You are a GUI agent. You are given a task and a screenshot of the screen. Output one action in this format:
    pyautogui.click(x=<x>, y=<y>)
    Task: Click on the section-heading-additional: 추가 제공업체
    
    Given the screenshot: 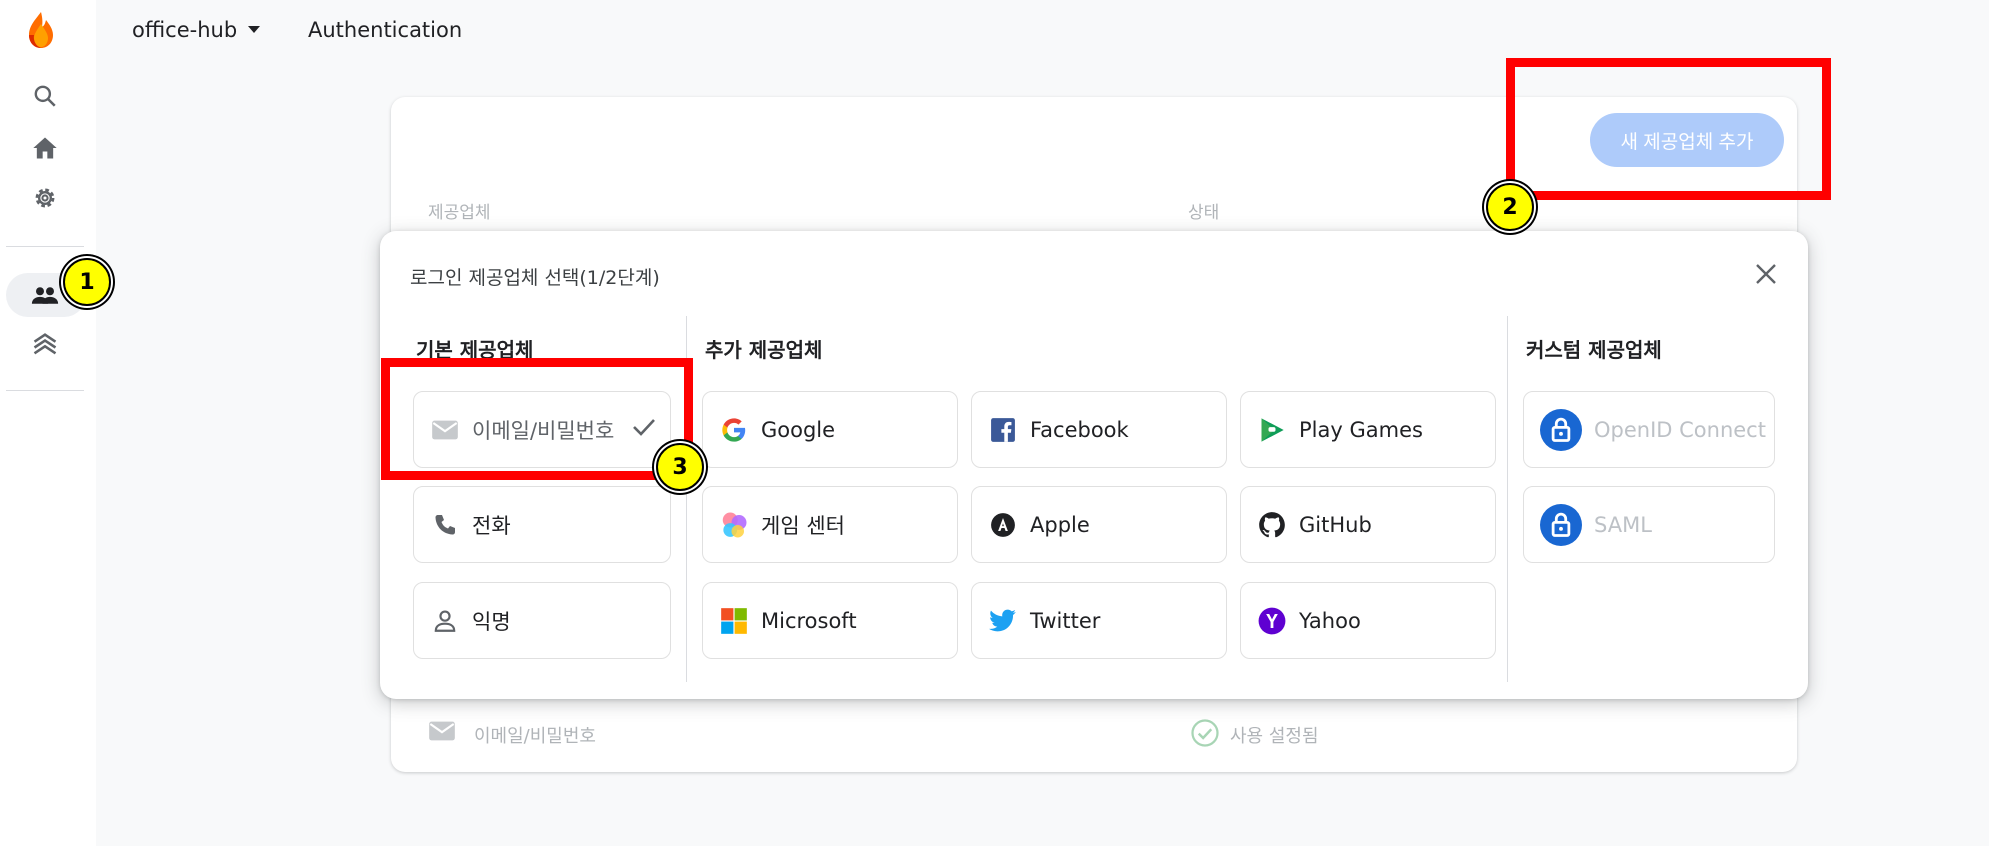 What is the action you would take?
    pyautogui.click(x=764, y=350)
    